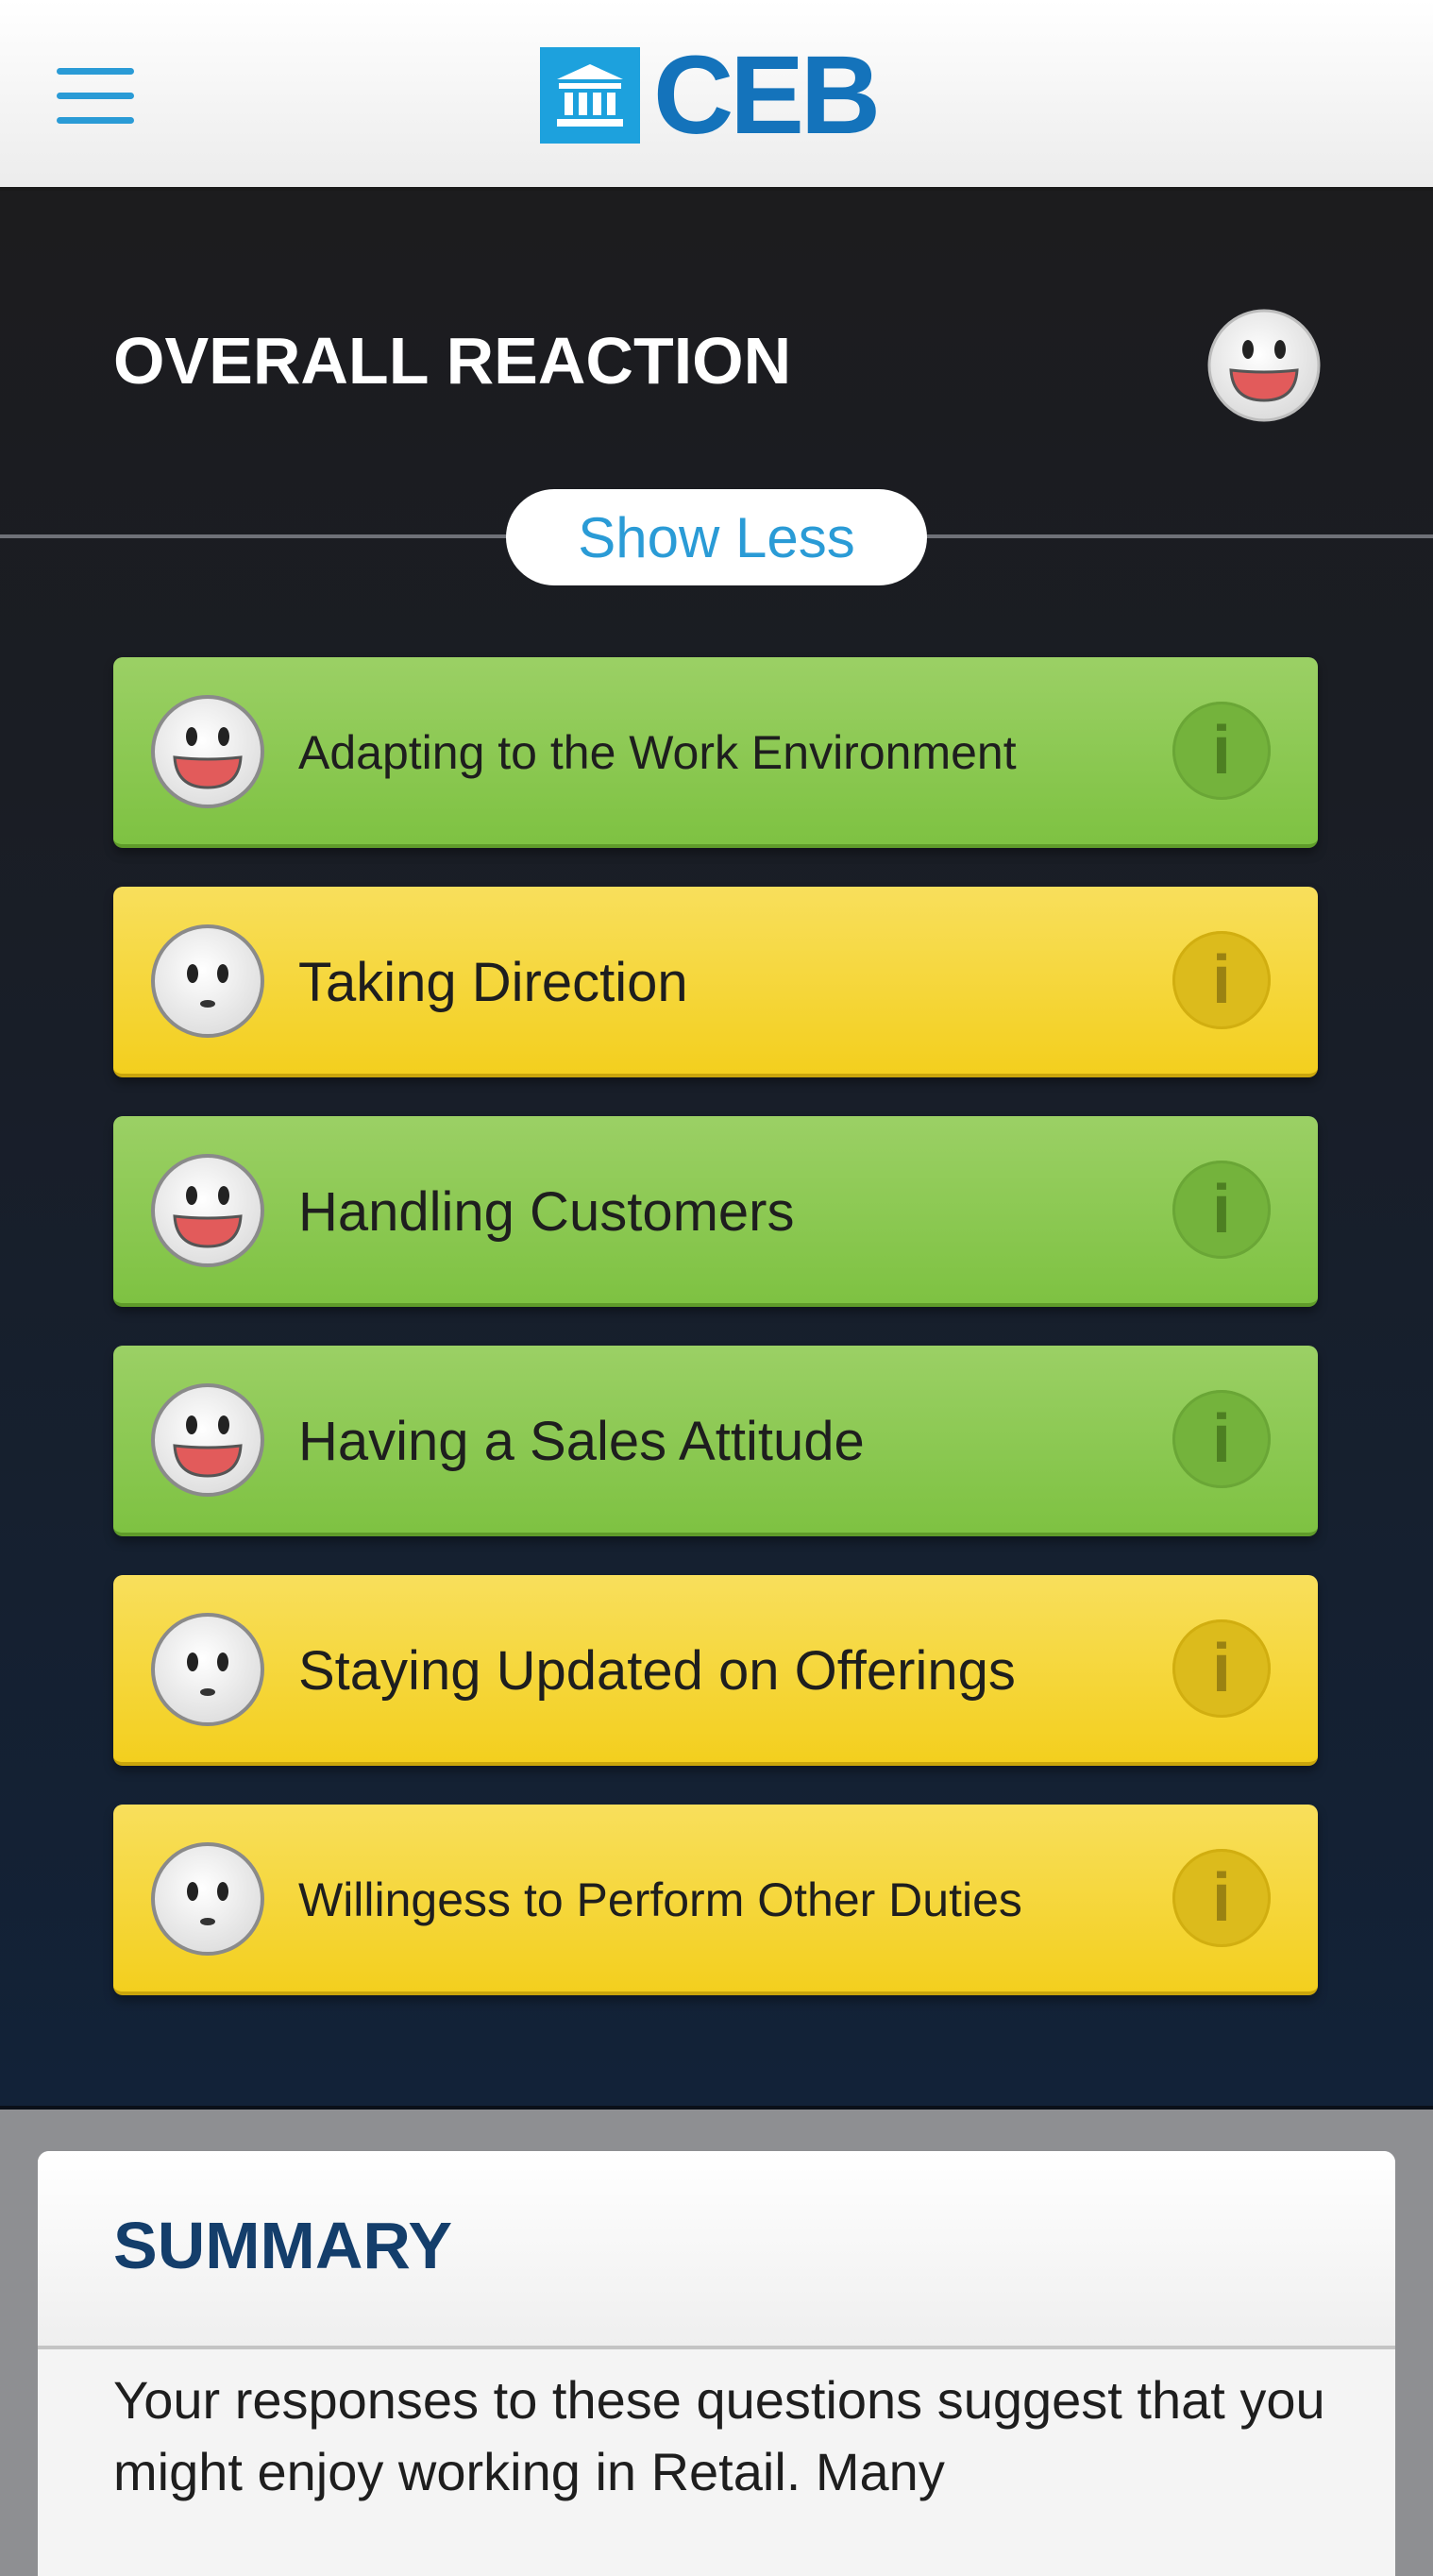 Image resolution: width=1433 pixels, height=2576 pixels. I want to click on reaction-row: Adapting to the Work Environment i, so click(715, 752).